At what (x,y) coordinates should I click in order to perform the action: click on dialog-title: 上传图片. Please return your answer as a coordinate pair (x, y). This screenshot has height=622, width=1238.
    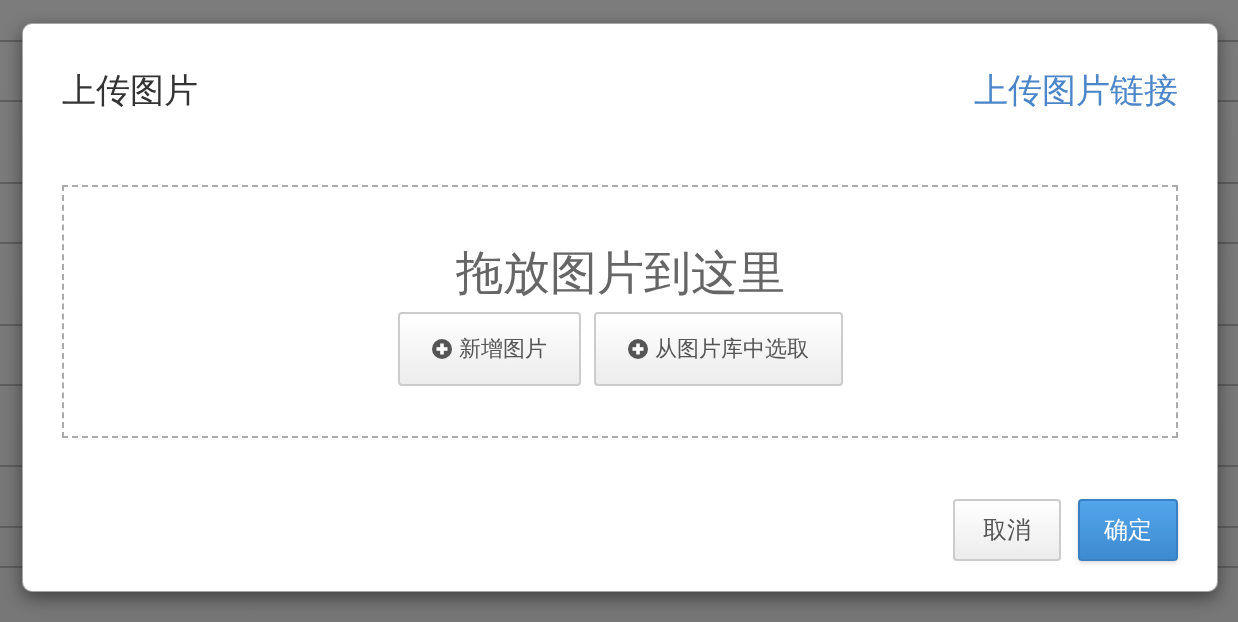
    Looking at the image, I should click on (130, 90).